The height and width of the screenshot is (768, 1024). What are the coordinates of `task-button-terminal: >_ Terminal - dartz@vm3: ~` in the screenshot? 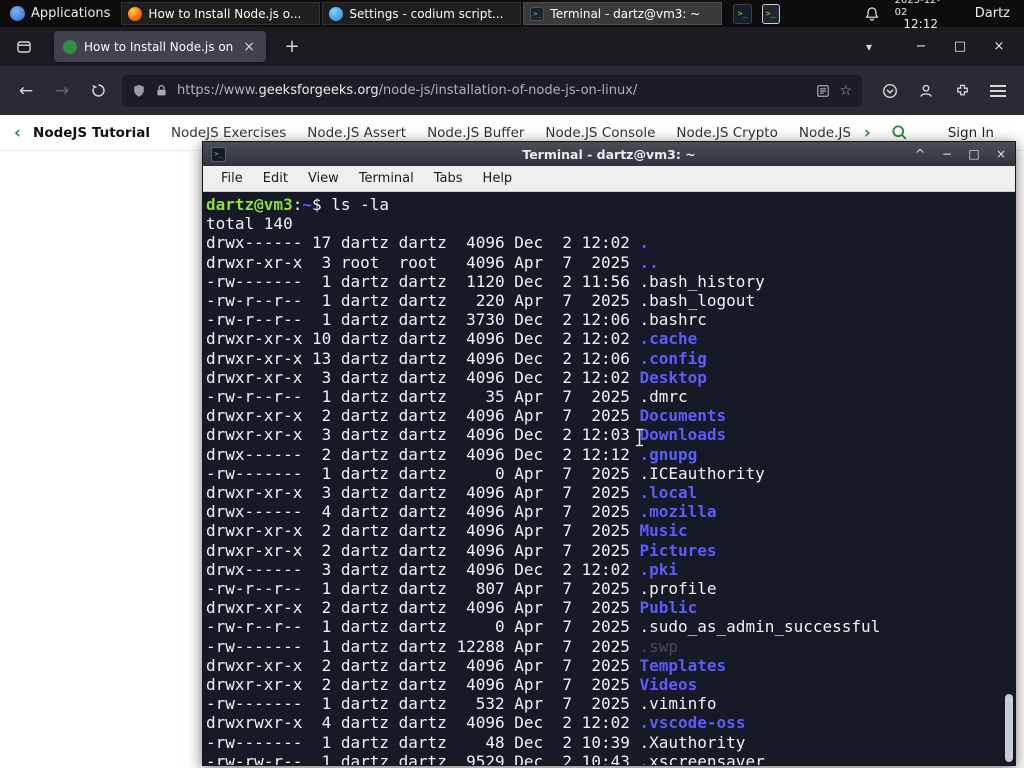 It's located at (623, 13).